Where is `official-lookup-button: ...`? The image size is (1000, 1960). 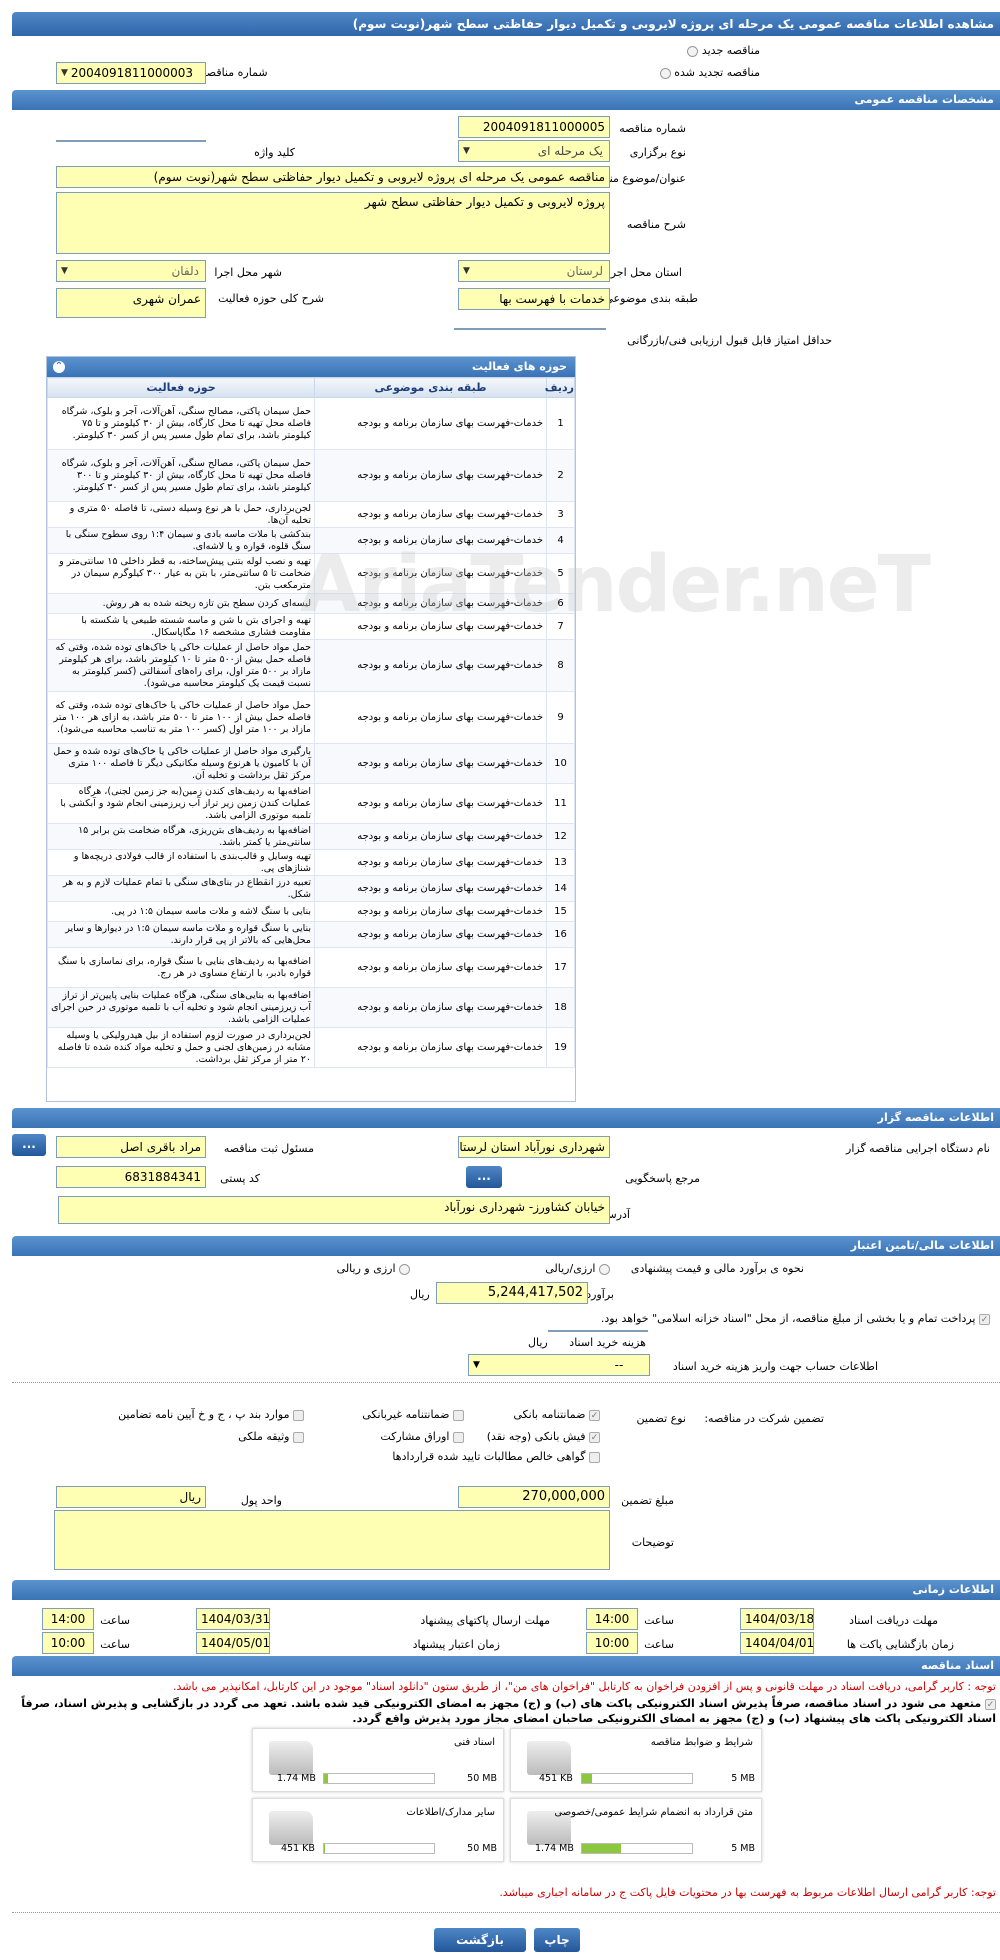
official-lookup-button: ... is located at coordinates (29, 1145).